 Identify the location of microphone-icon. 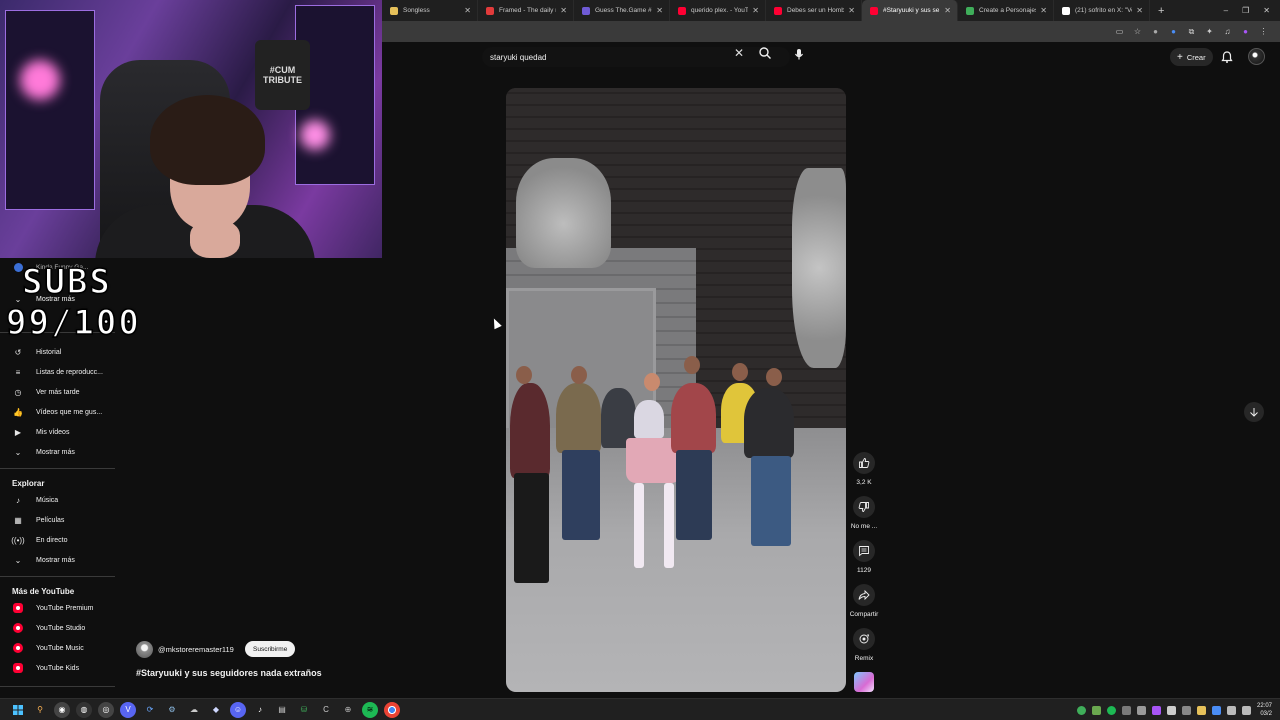
(799, 54).